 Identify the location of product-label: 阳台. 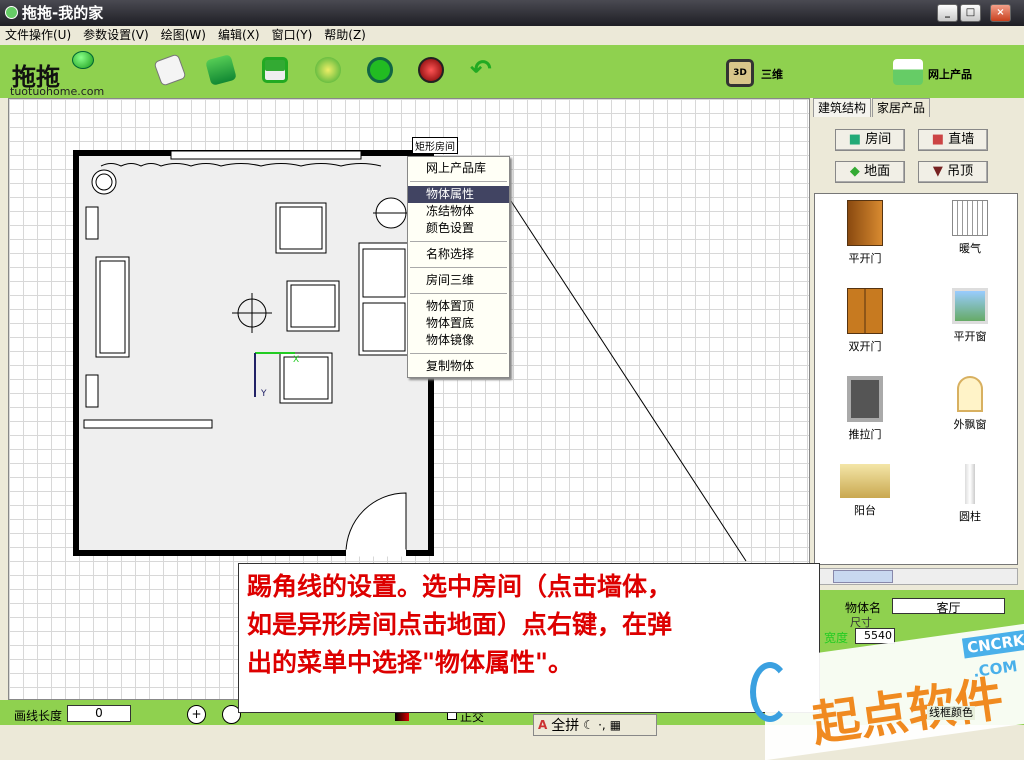
(865, 510).